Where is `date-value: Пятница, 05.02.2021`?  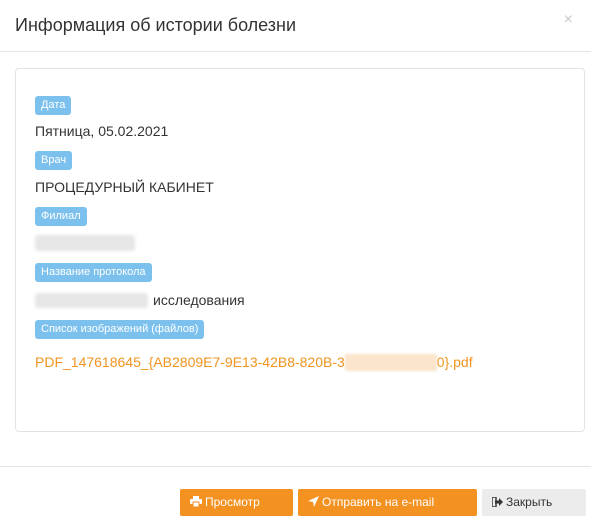
date-value: Пятница, 05.02.2021 is located at coordinates (102, 131).